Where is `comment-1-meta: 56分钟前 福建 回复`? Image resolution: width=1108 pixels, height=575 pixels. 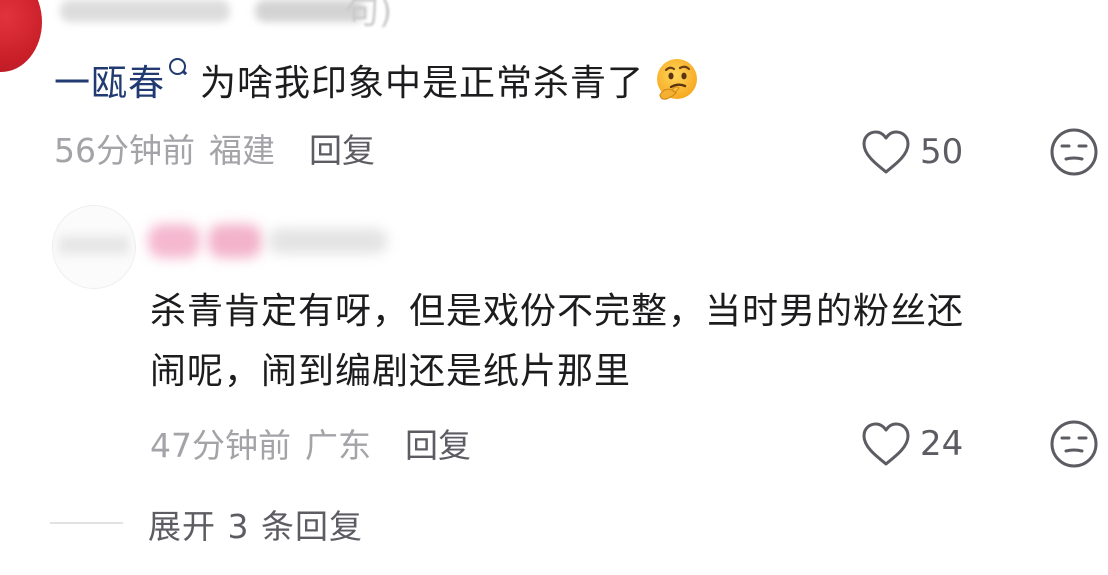 comment-1-meta: 56分钟前 福建 回复 is located at coordinates (214, 148).